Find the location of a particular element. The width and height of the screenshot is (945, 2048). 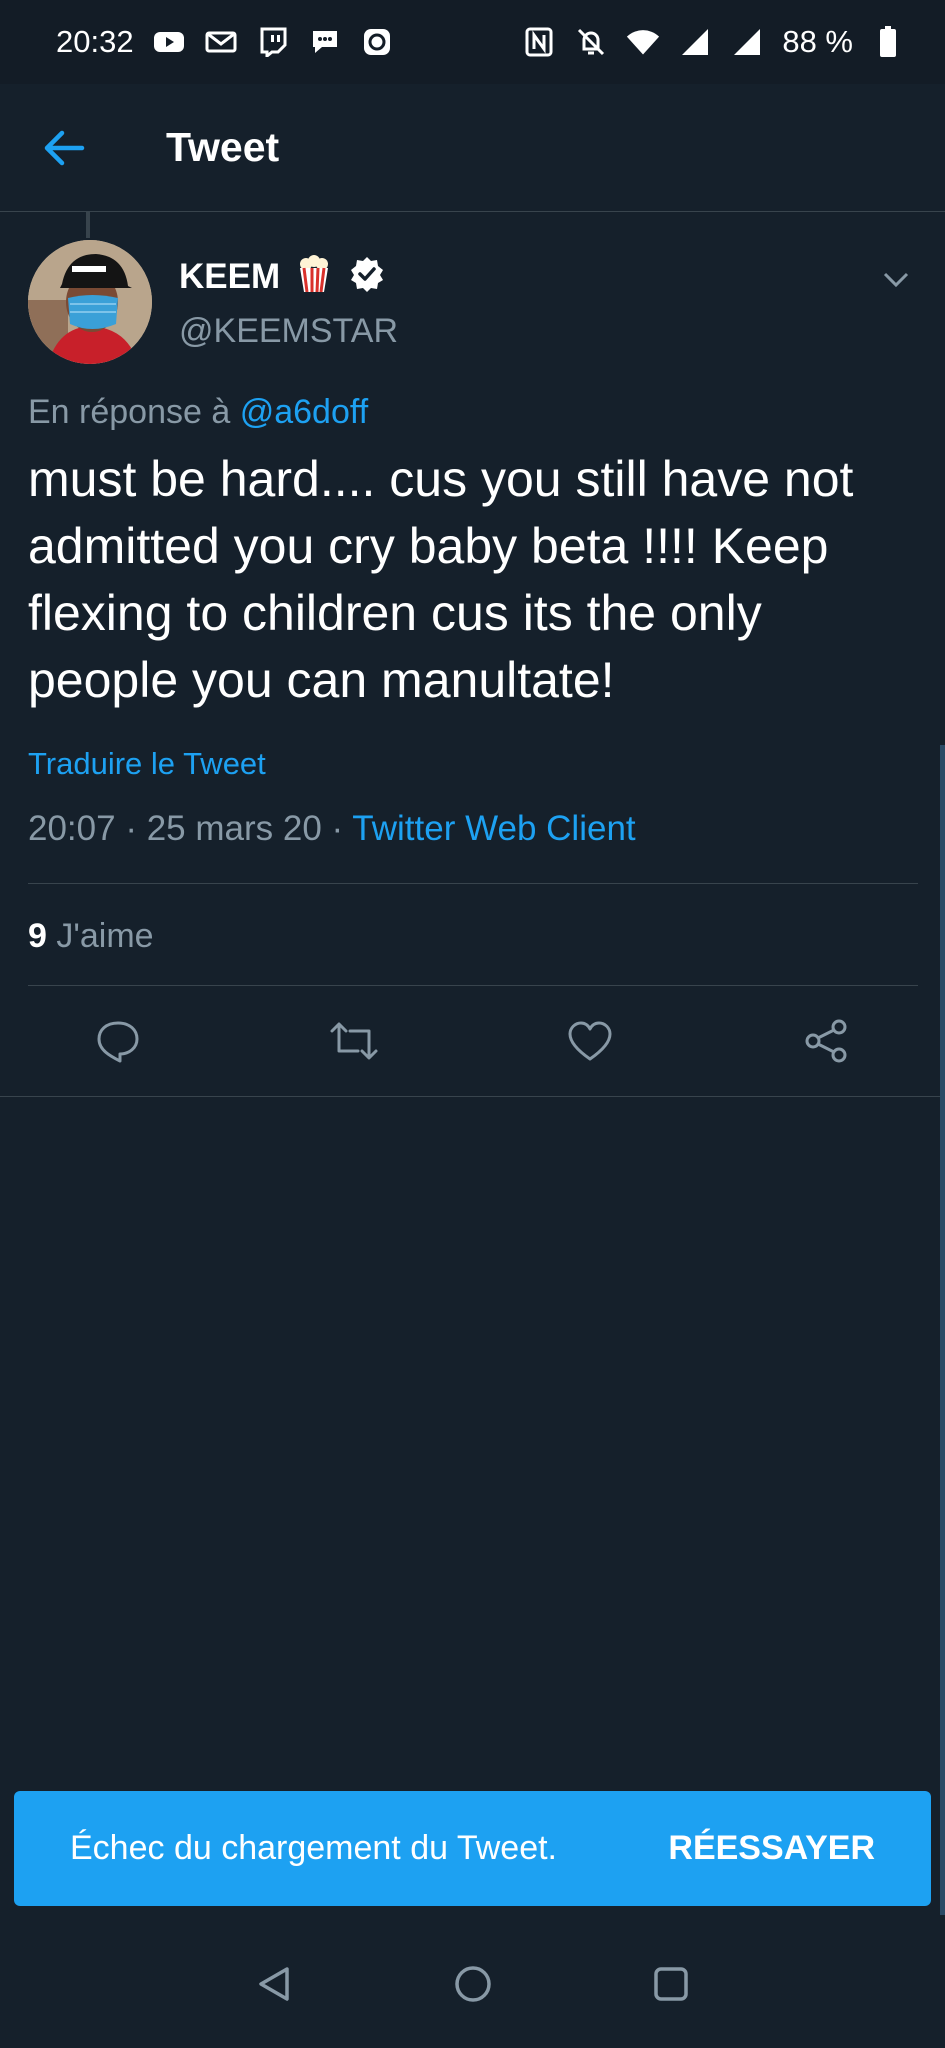

app-bar: Tweet is located at coordinates (472, 148).